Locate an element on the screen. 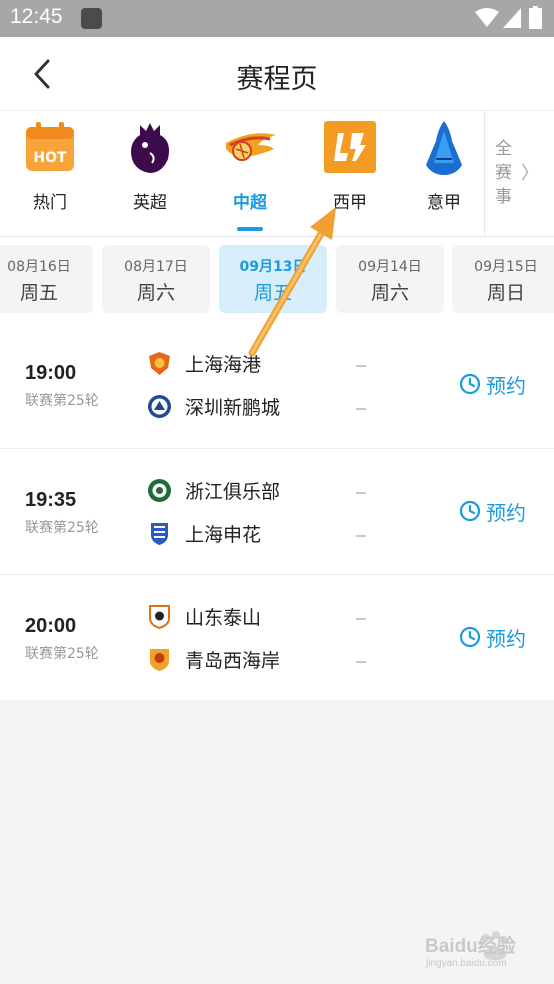 This screenshot has width=554, height=984. tab-serie-a-label: 意甲 is located at coordinates (444, 203).